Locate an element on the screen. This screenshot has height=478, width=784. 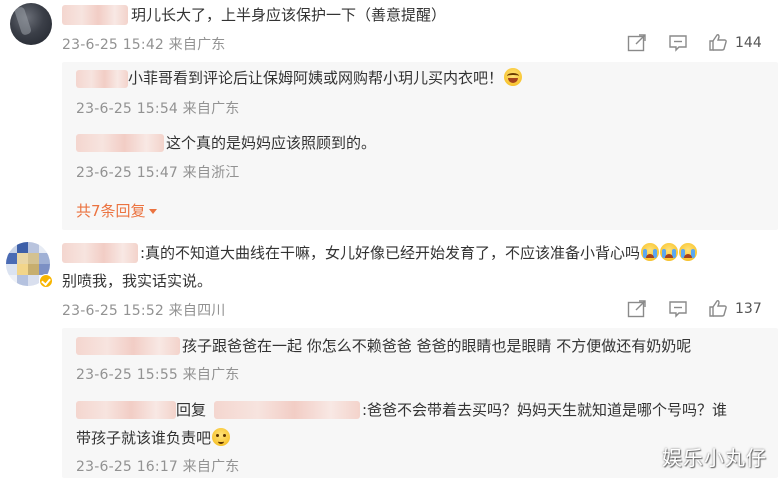
like-count: 144 is located at coordinates (748, 43).